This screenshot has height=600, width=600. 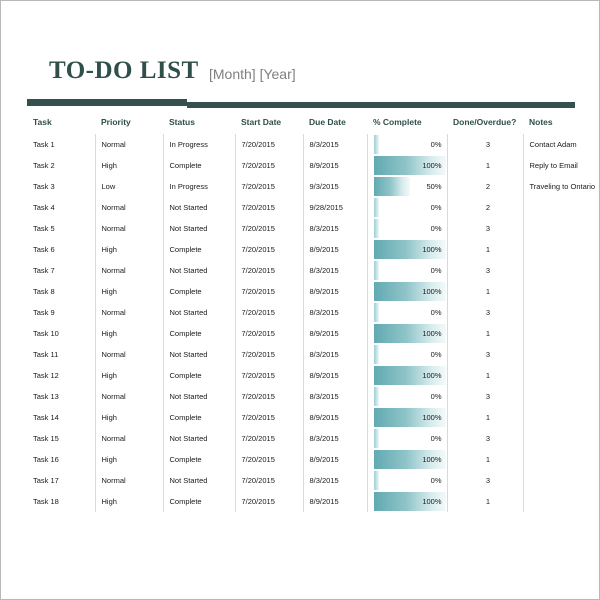 I want to click on cell-task: Task 7, so click(x=61, y=270).